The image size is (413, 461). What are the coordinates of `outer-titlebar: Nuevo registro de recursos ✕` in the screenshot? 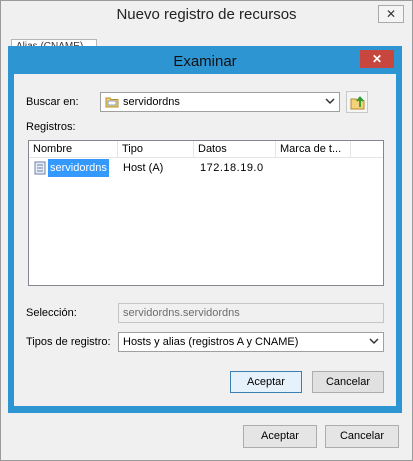 It's located at (206, 16).